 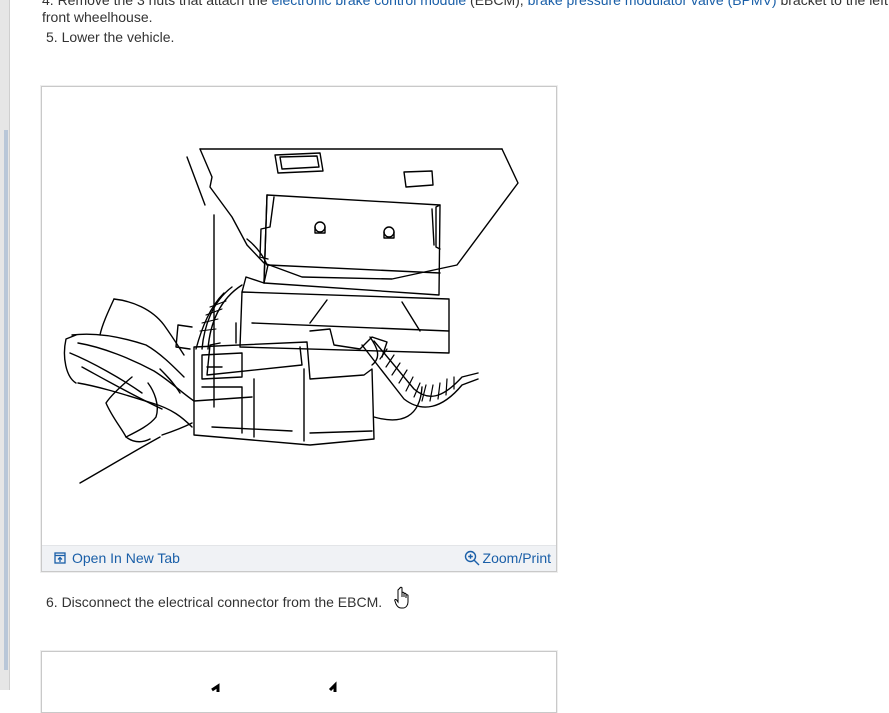 I want to click on open-in-new-tab-link: Open In New Tab, so click(x=117, y=558).